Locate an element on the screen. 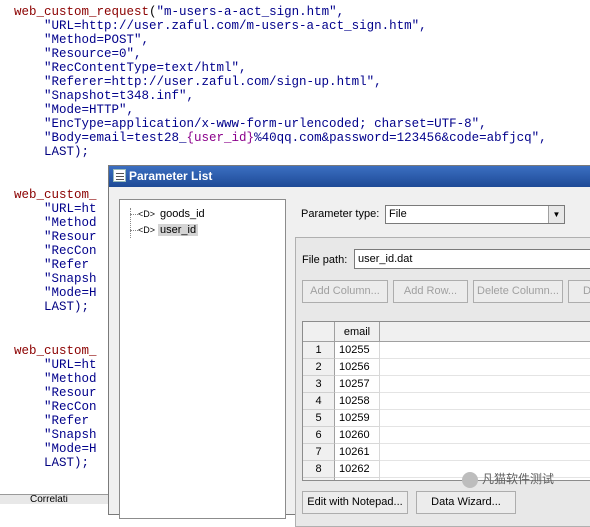  correlation-tab: Correlati is located at coordinates (55, 499).